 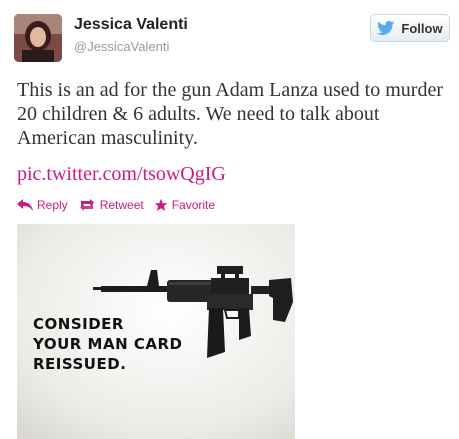 I want to click on ad-caption-line: CONSIDER, so click(x=78, y=324).